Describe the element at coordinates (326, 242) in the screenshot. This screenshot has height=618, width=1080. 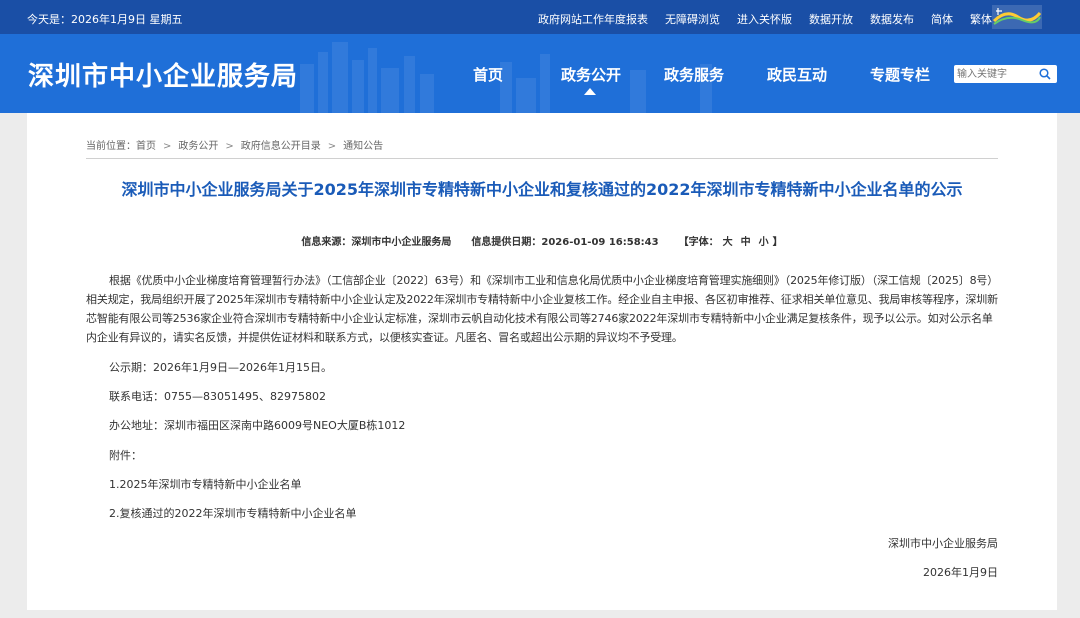
I see `source-label: 信息来源：` at that location.